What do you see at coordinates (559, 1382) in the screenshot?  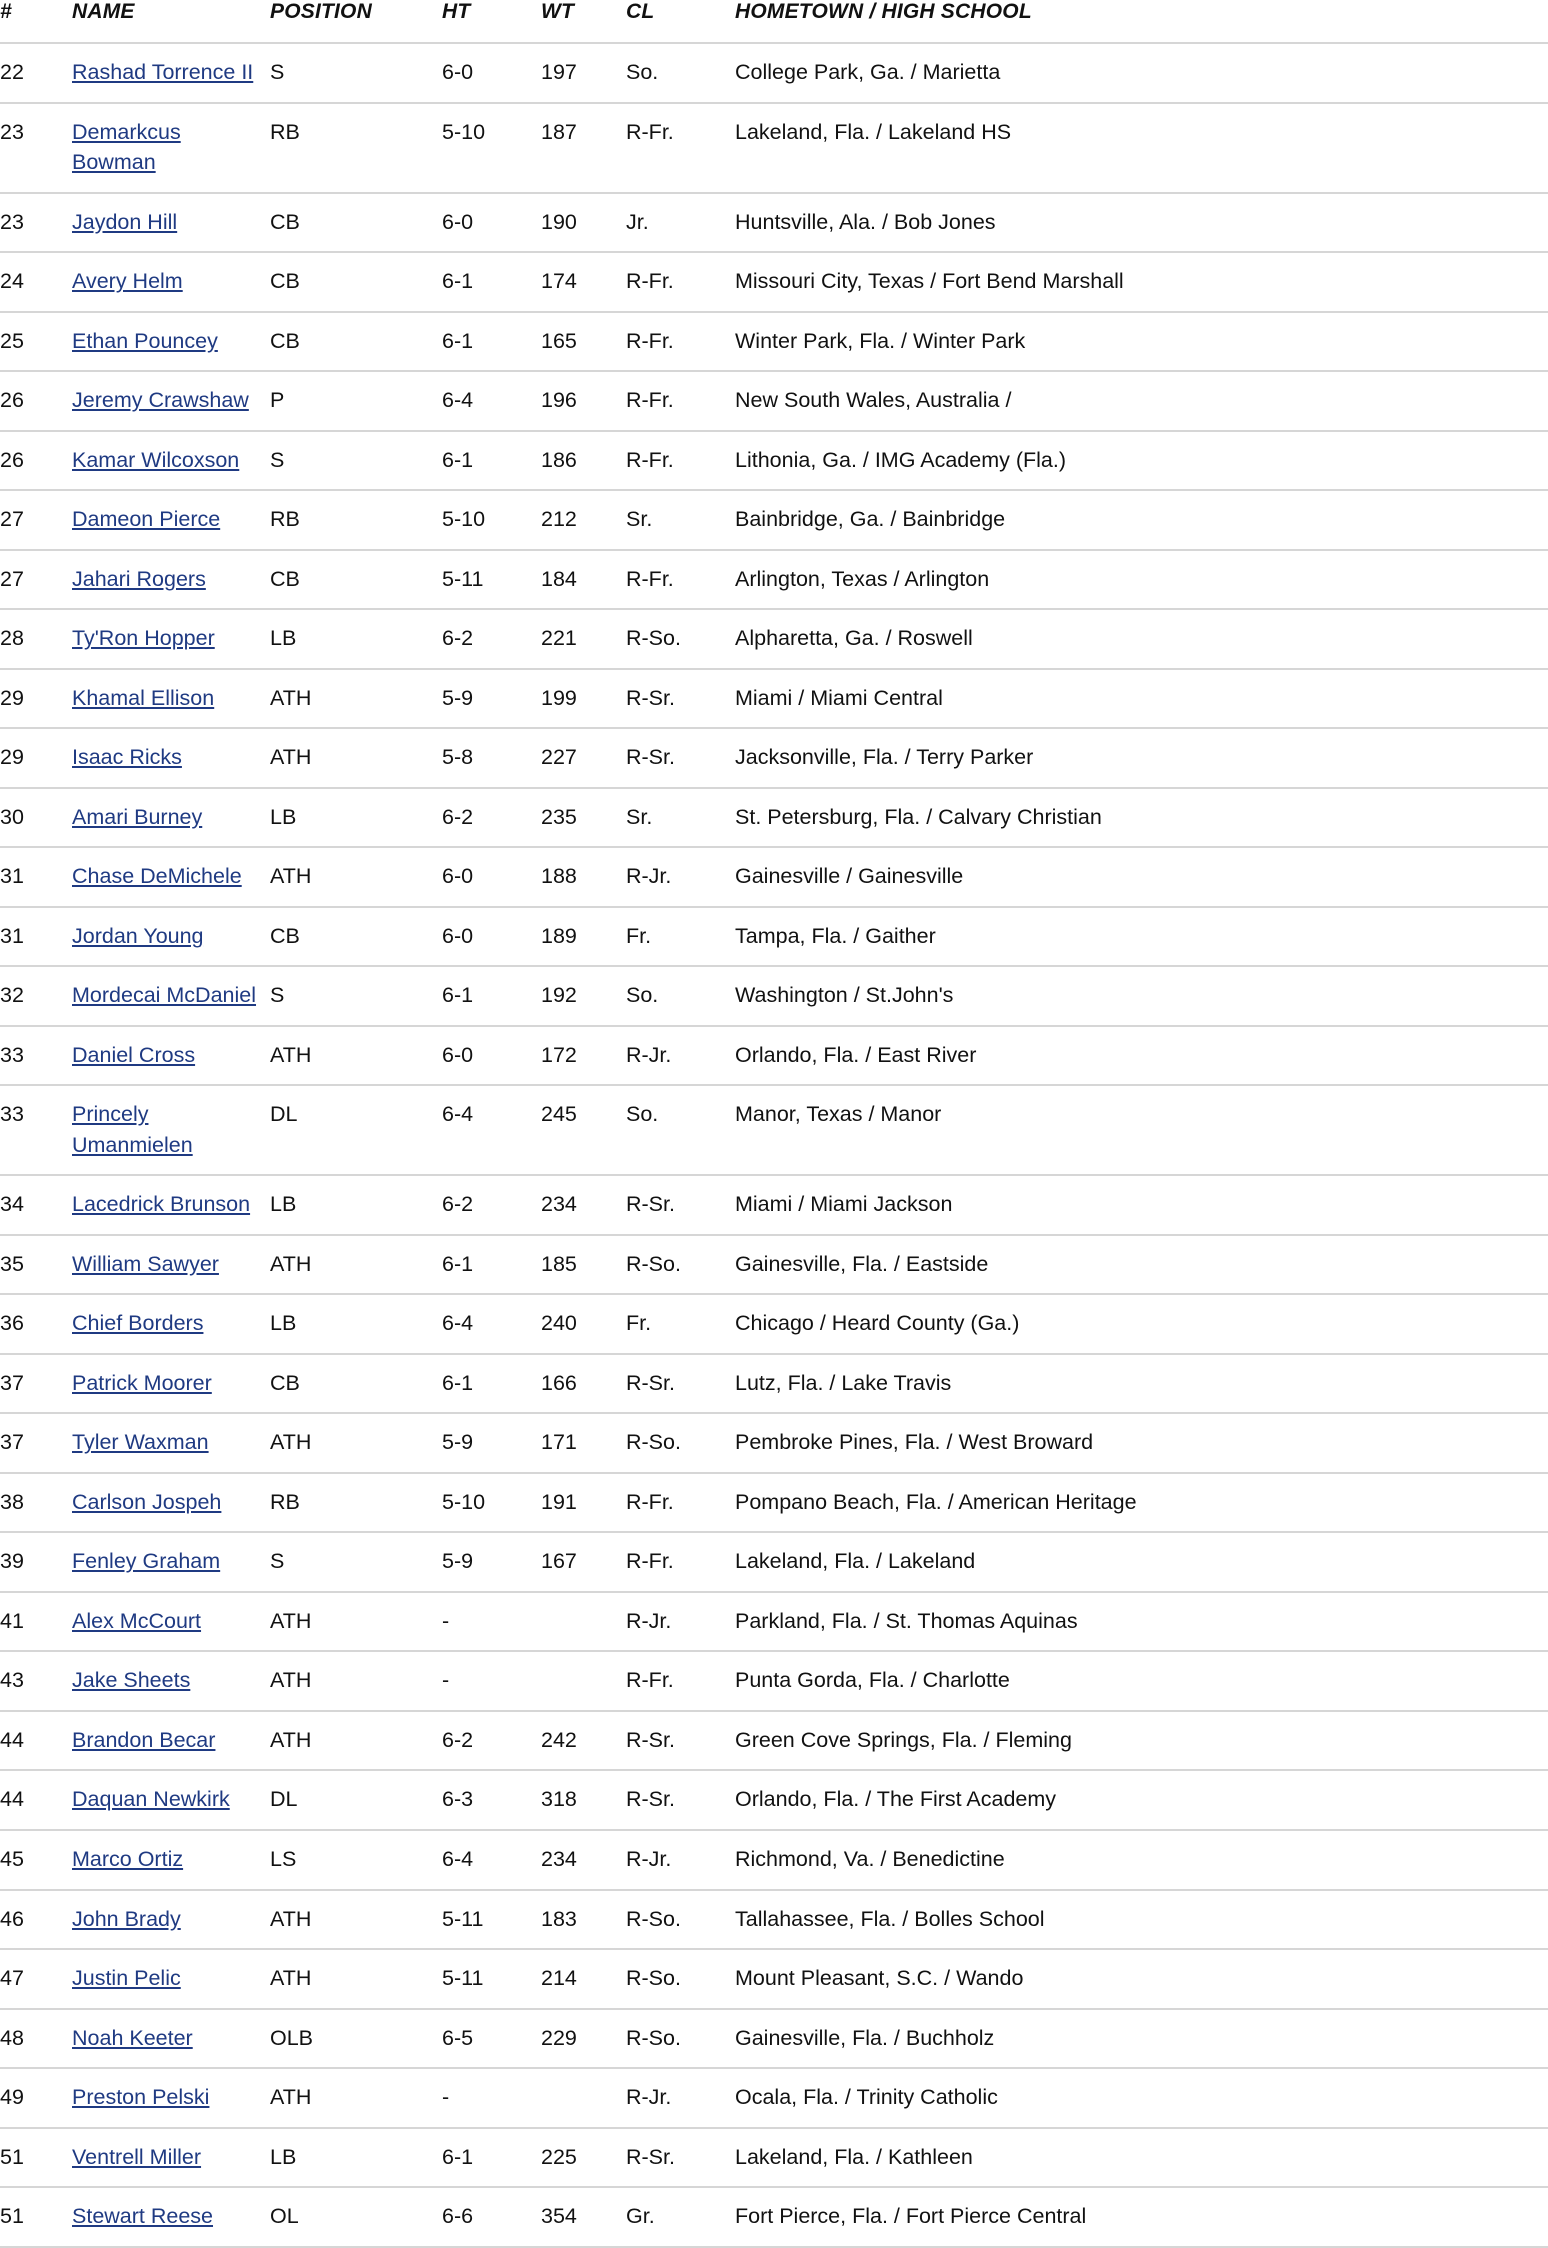 I see `player-weight: 166` at bounding box center [559, 1382].